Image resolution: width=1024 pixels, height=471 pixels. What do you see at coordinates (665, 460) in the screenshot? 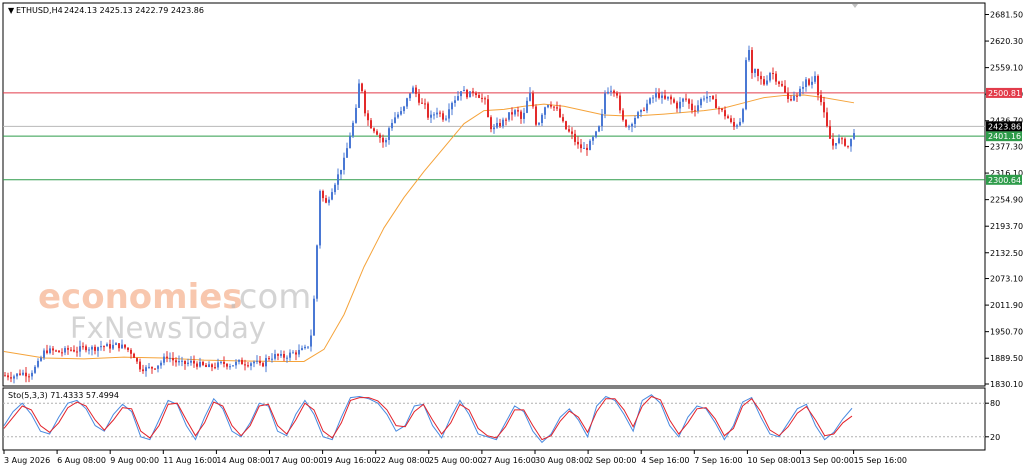
I see `x-tick-label: 4 Sep 16:00` at bounding box center [665, 460].